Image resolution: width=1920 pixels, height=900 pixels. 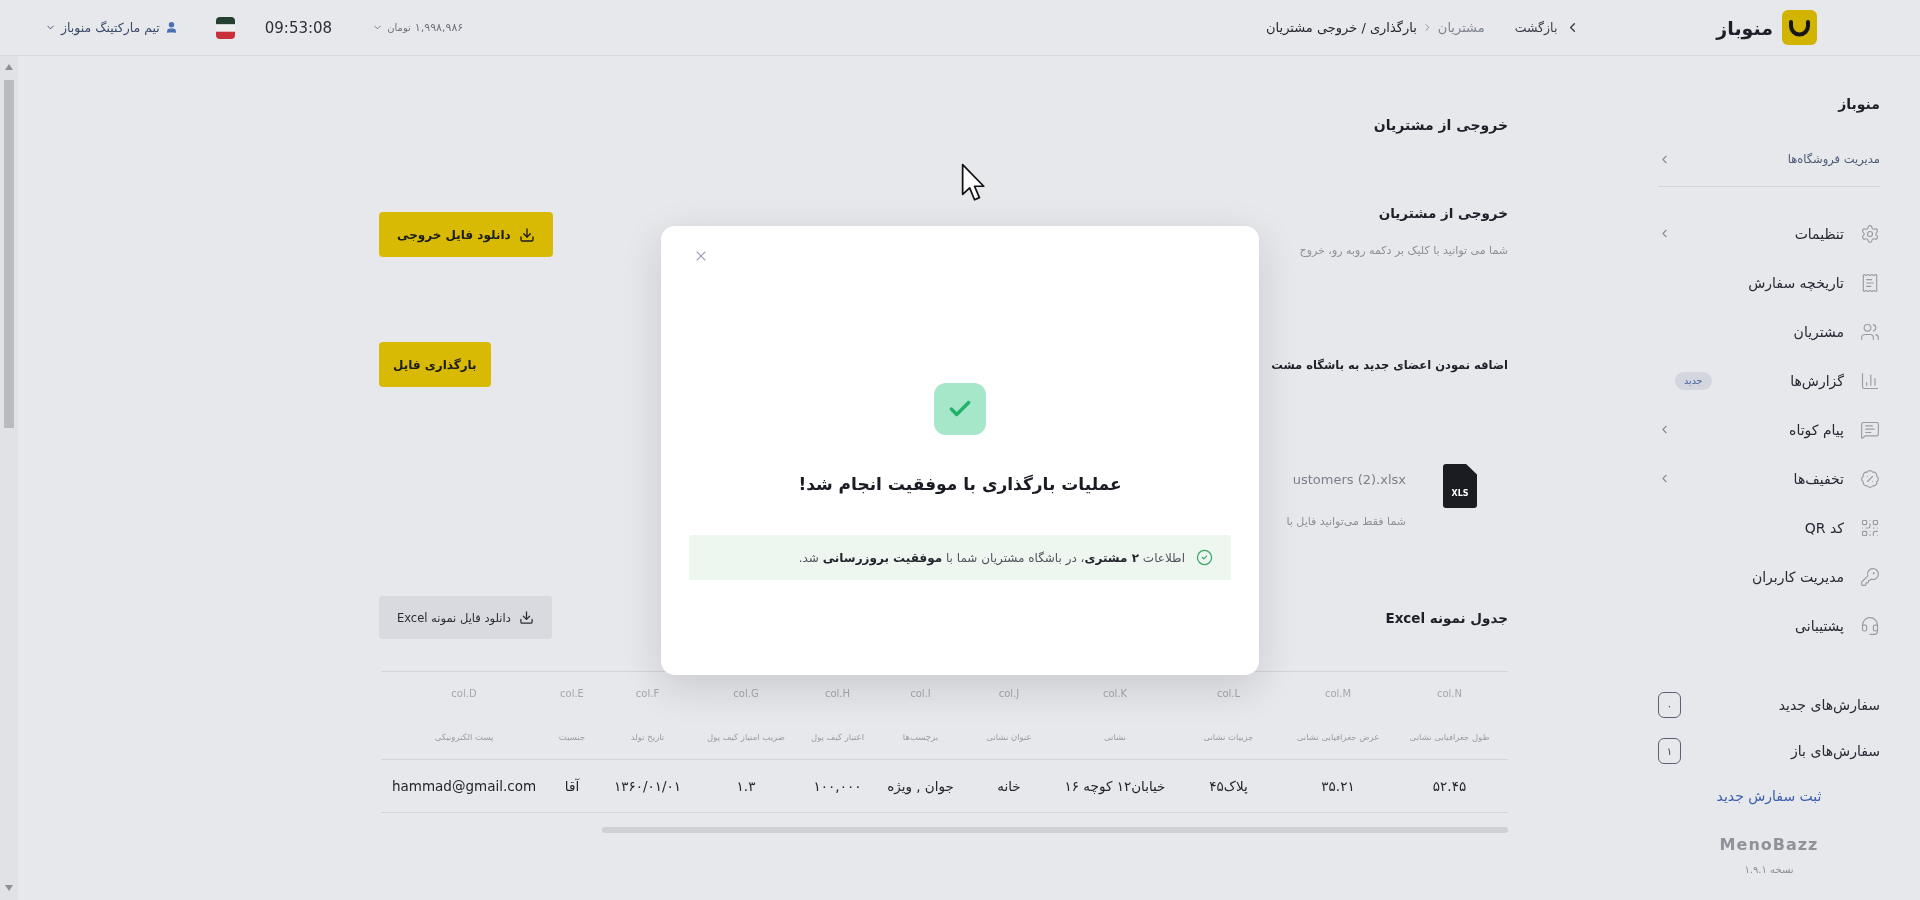 What do you see at coordinates (1338, 786) in the screenshot?
I see `table-cell: ۳۵.۲۱` at bounding box center [1338, 786].